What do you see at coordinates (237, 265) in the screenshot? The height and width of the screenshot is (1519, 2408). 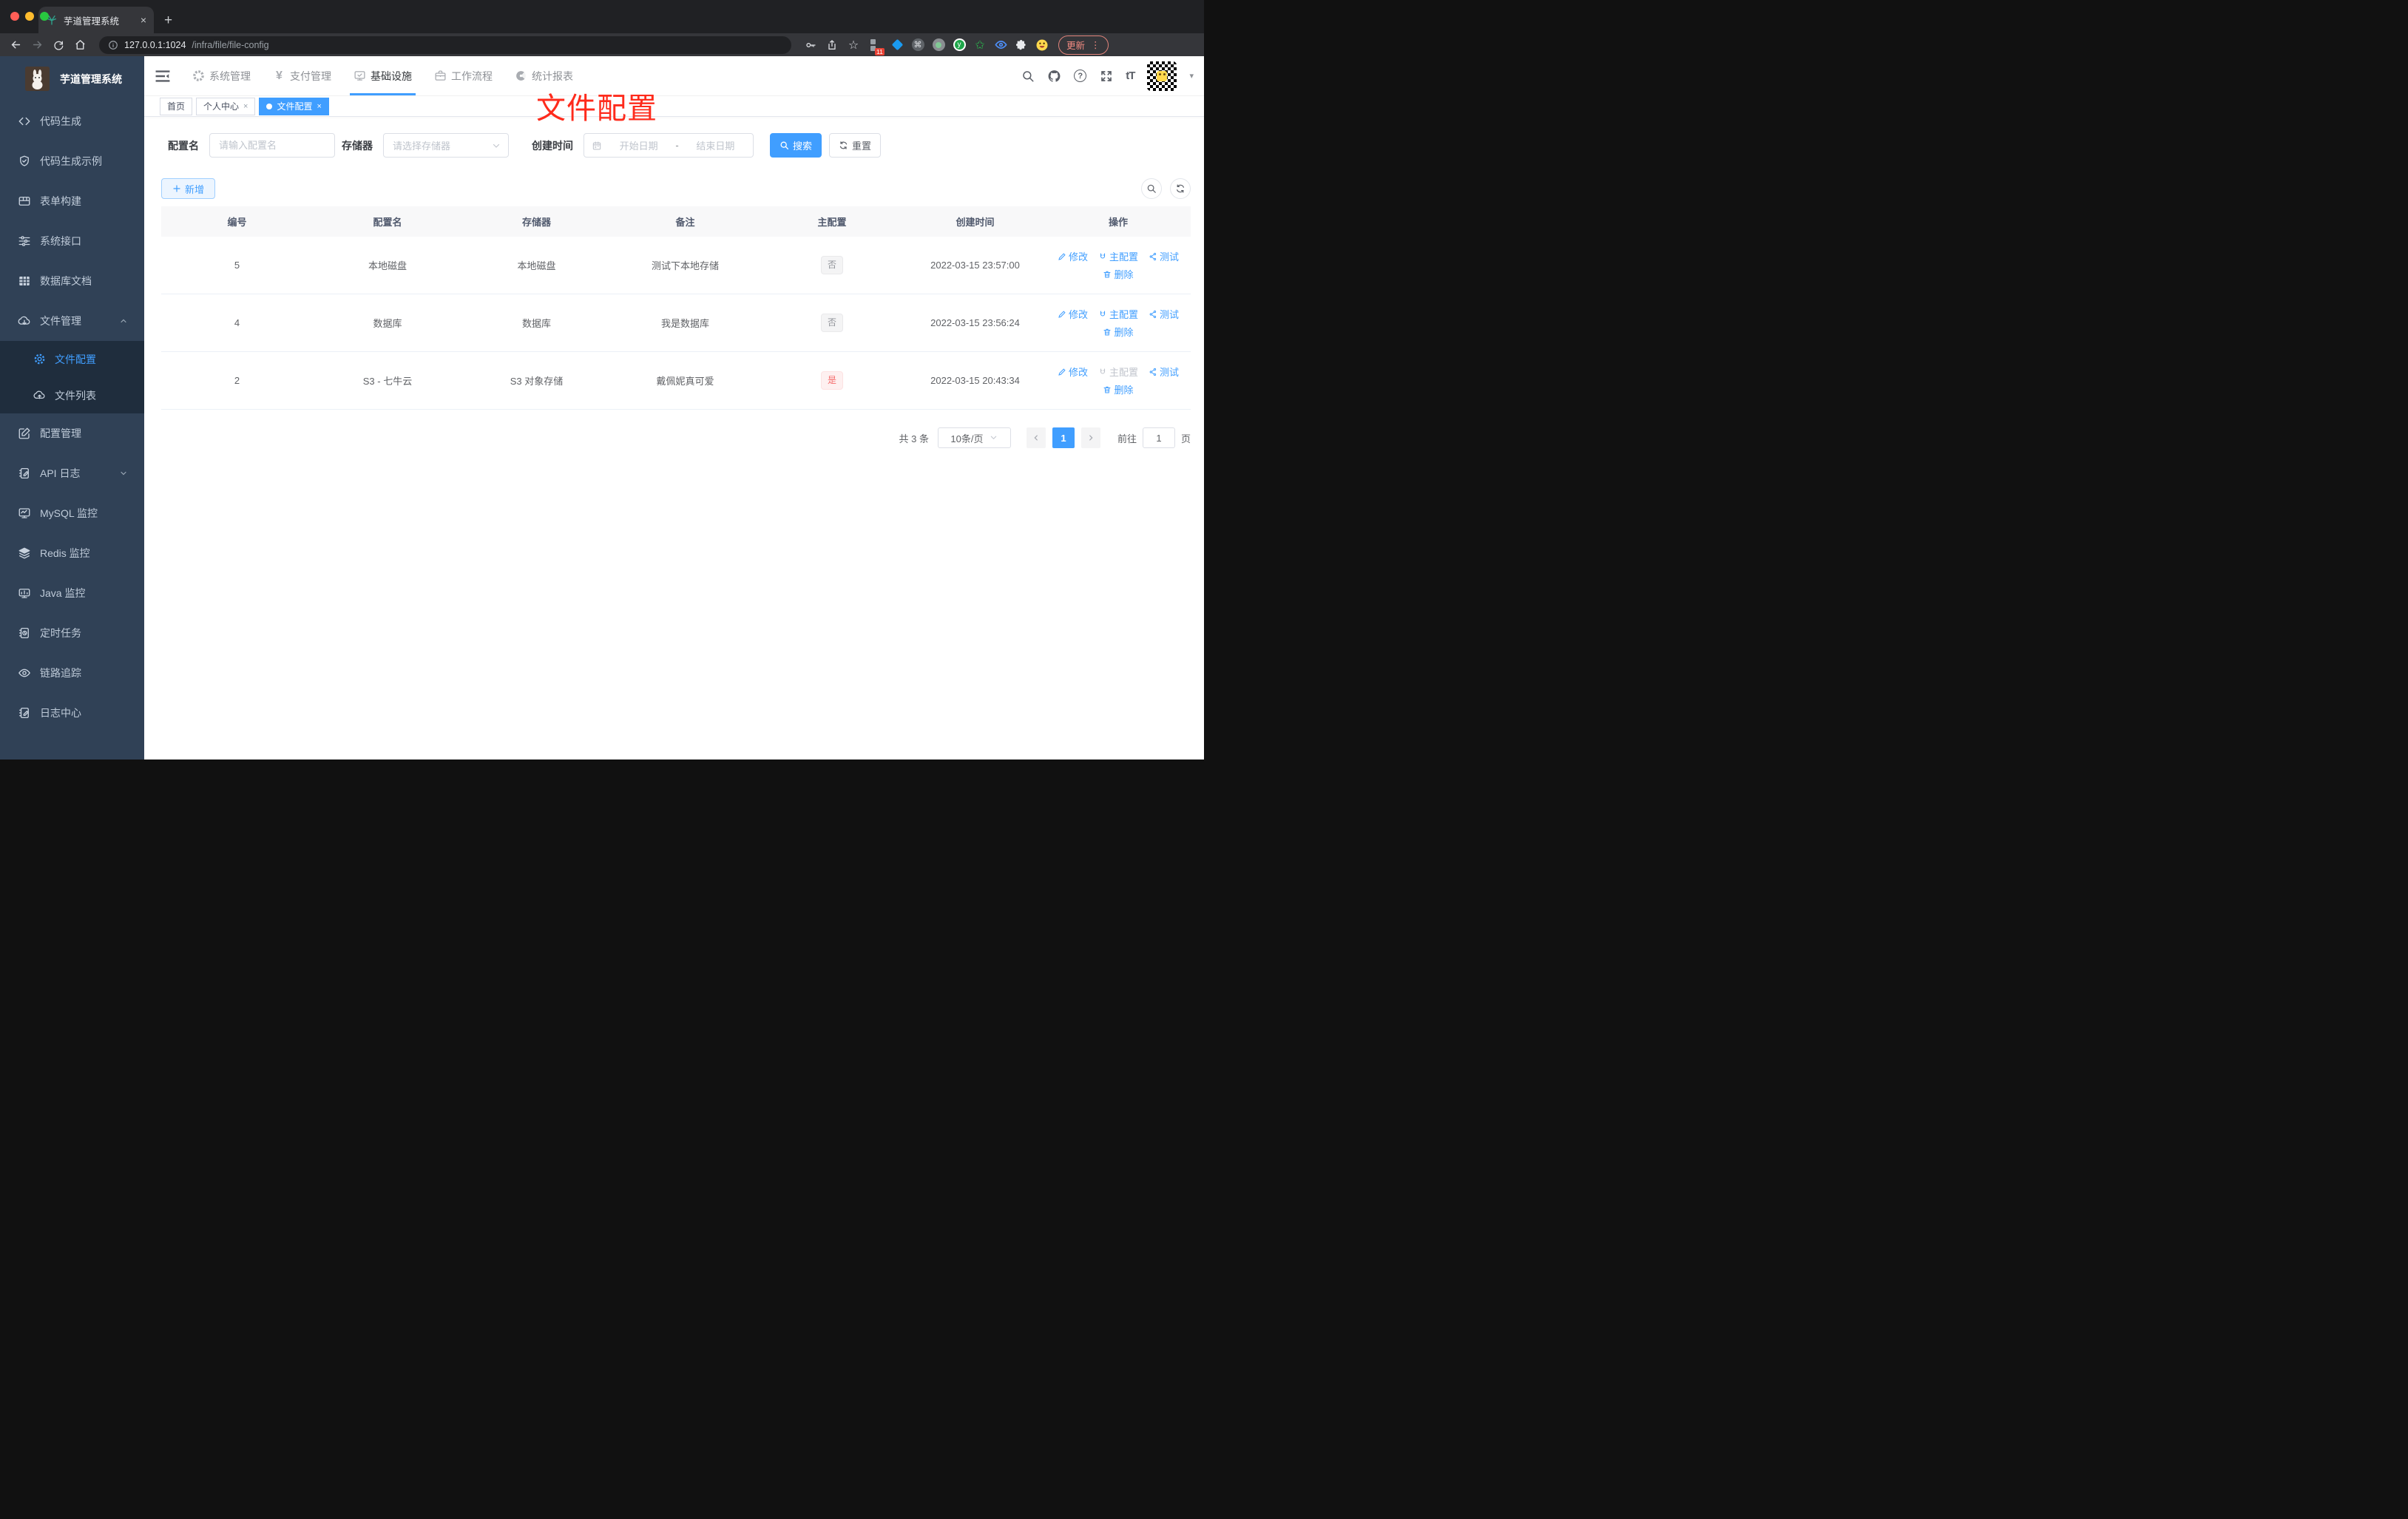 I see `cell-id: 5` at bounding box center [237, 265].